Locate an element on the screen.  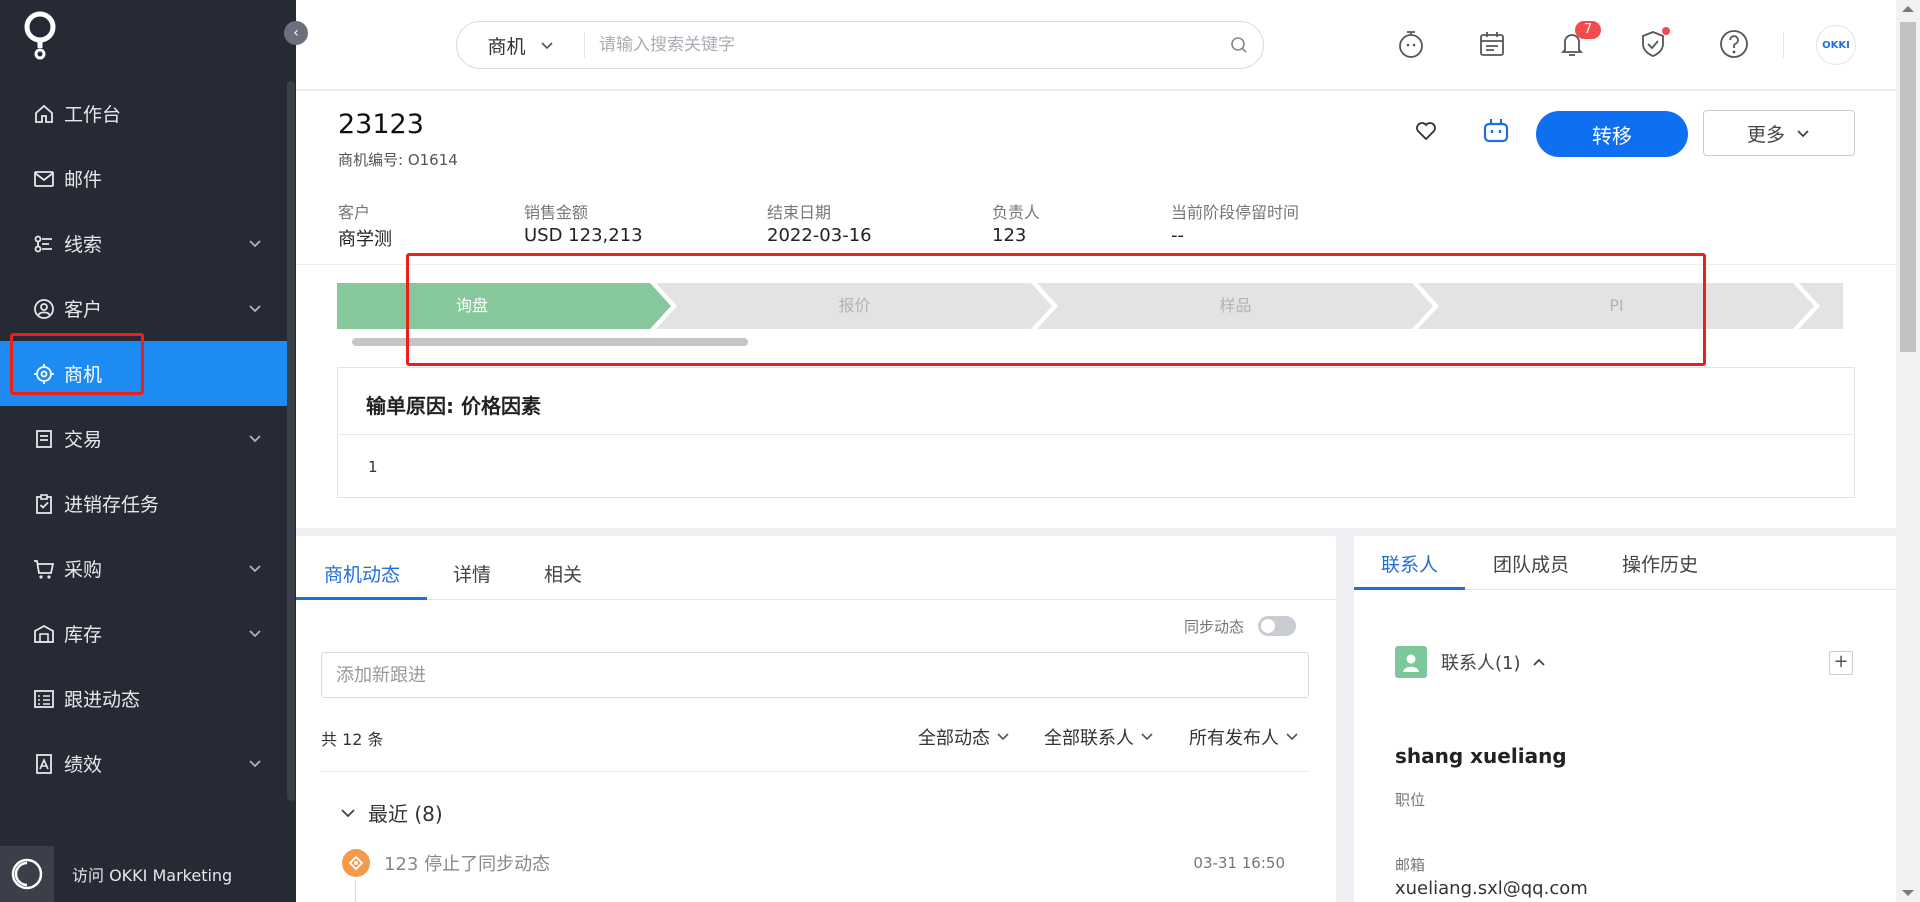
sidebar-item-inventory-tasks: 进销存任务 is located at coordinates (143, 503).